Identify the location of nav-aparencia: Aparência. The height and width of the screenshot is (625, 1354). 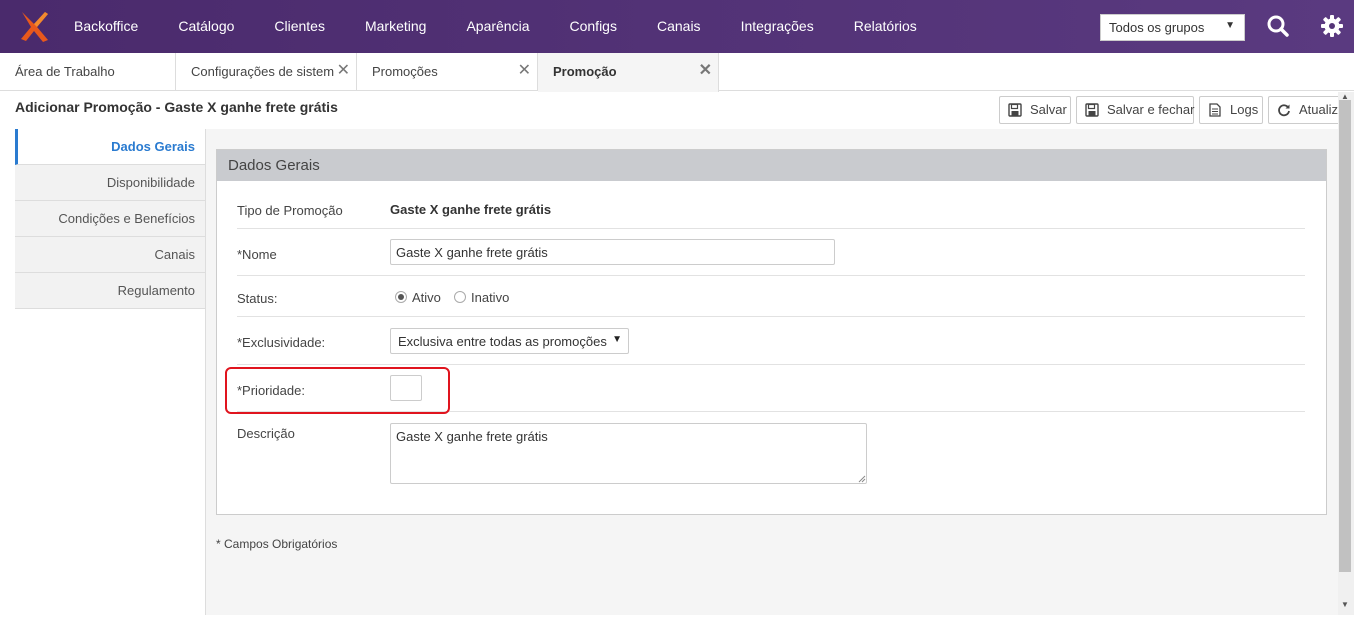
(497, 26).